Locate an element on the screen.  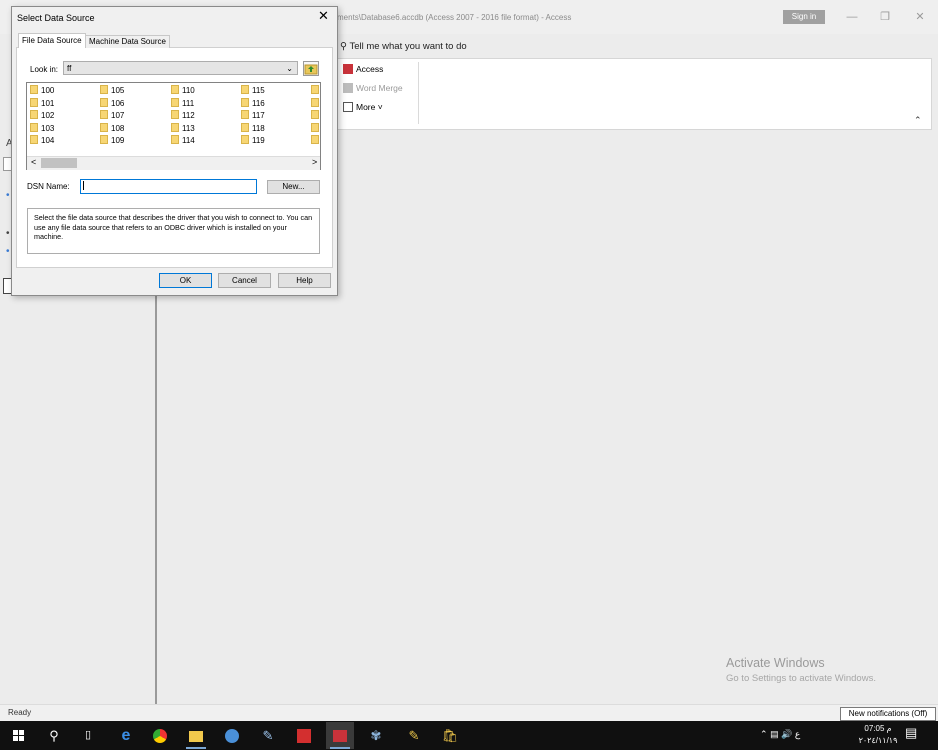
start-button is located at coordinates (18, 735).